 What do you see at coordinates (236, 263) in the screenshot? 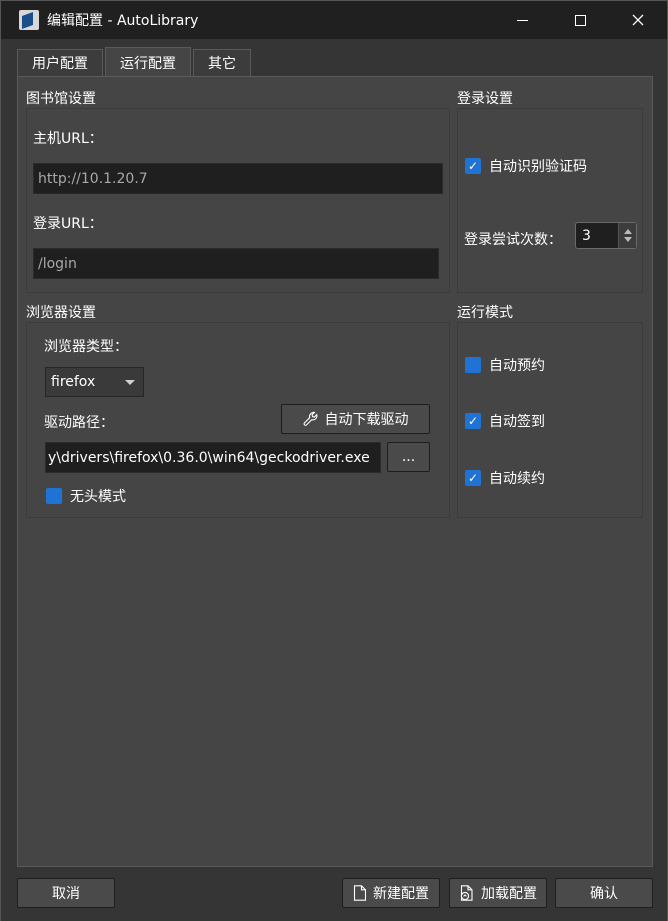
I see `login-url-input: /login` at bounding box center [236, 263].